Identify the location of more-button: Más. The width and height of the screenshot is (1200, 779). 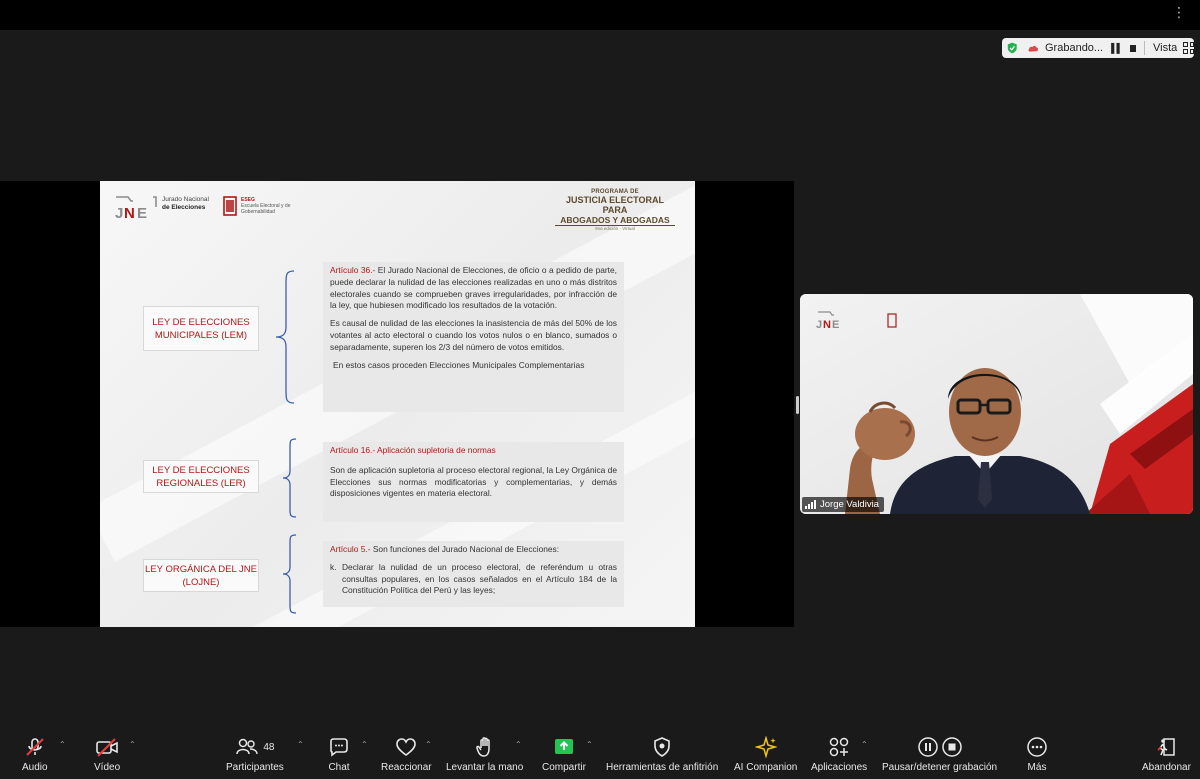
(1037, 754).